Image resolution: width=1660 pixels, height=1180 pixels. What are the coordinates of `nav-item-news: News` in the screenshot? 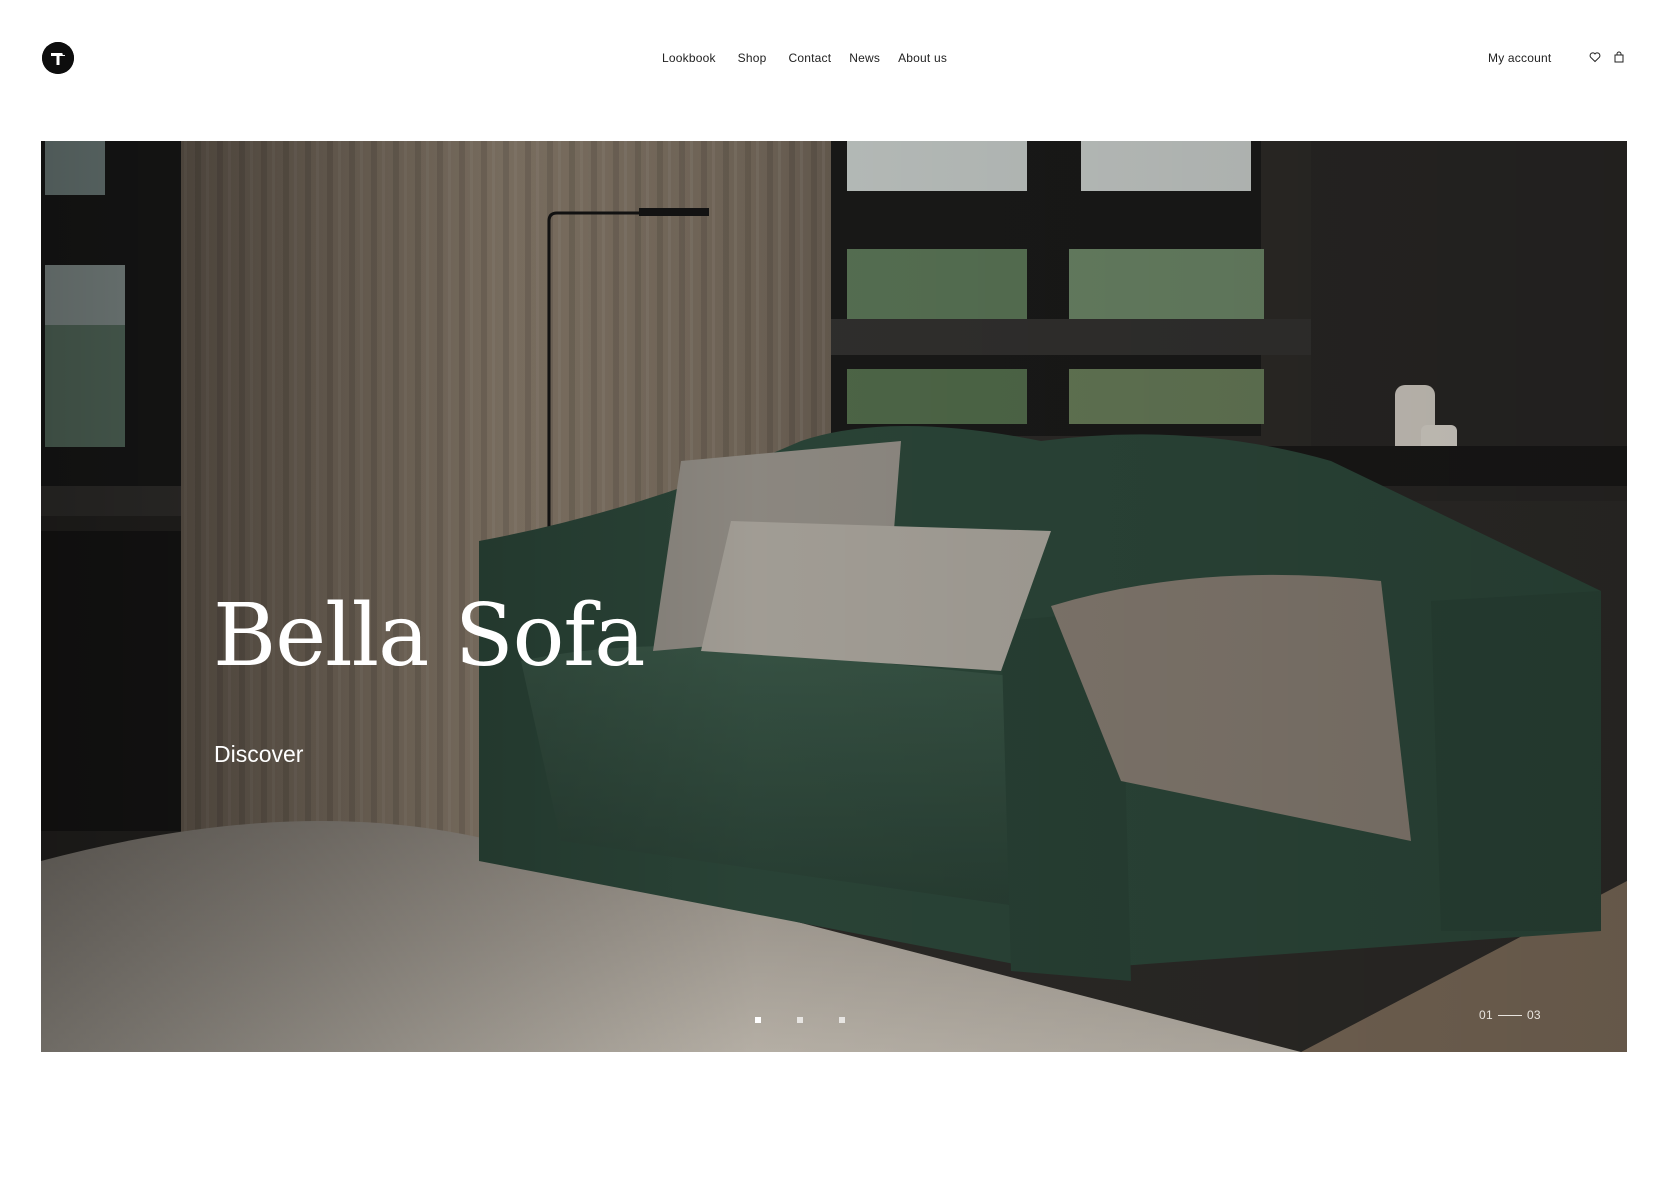 It's located at (864, 58).